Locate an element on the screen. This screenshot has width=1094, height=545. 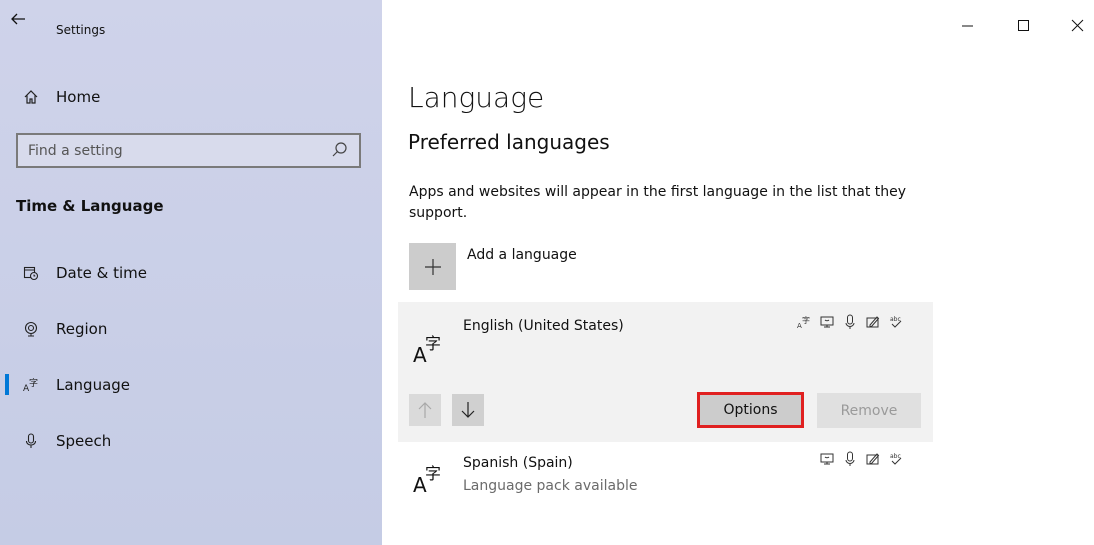
arrow-up-icon is located at coordinates (425, 410).